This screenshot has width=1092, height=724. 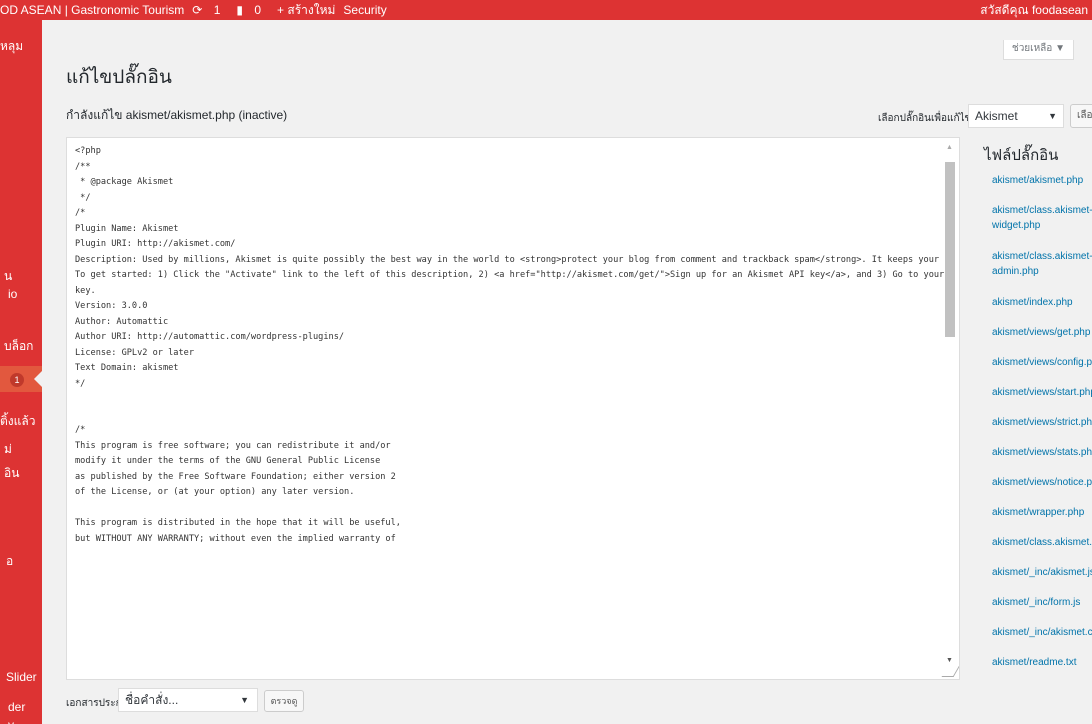 What do you see at coordinates (188, 700) in the screenshot?
I see `documentation-select: ชื่อคำสั่ง... ▼` at bounding box center [188, 700].